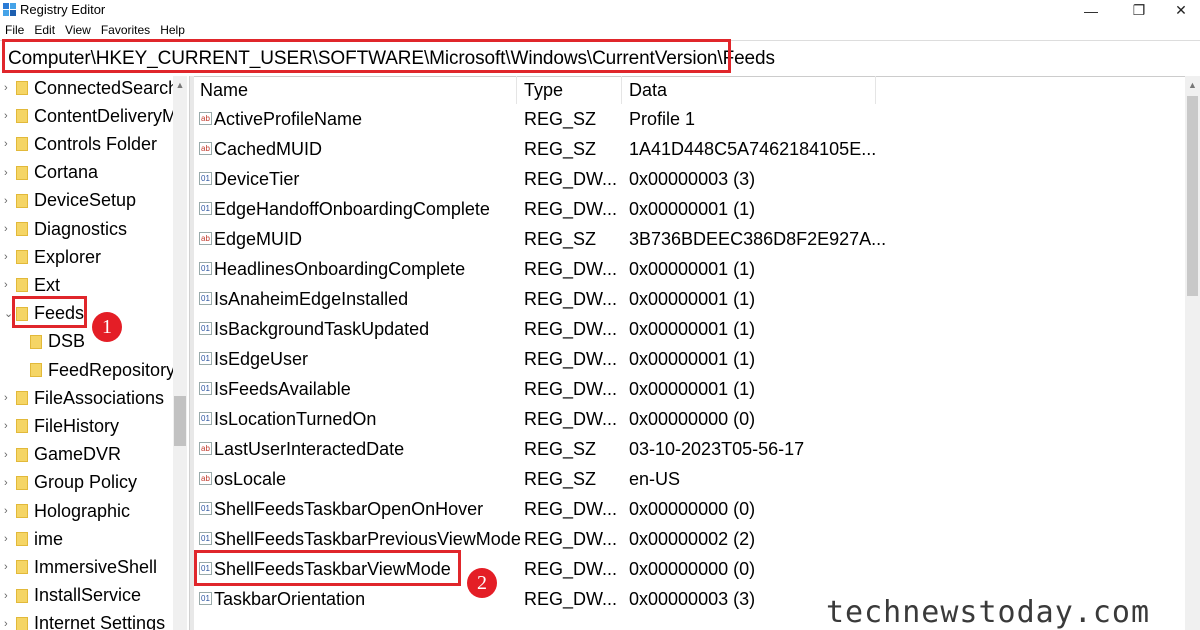  I want to click on value-name: IsAnaheimEdgeInstalled, so click(311, 299).